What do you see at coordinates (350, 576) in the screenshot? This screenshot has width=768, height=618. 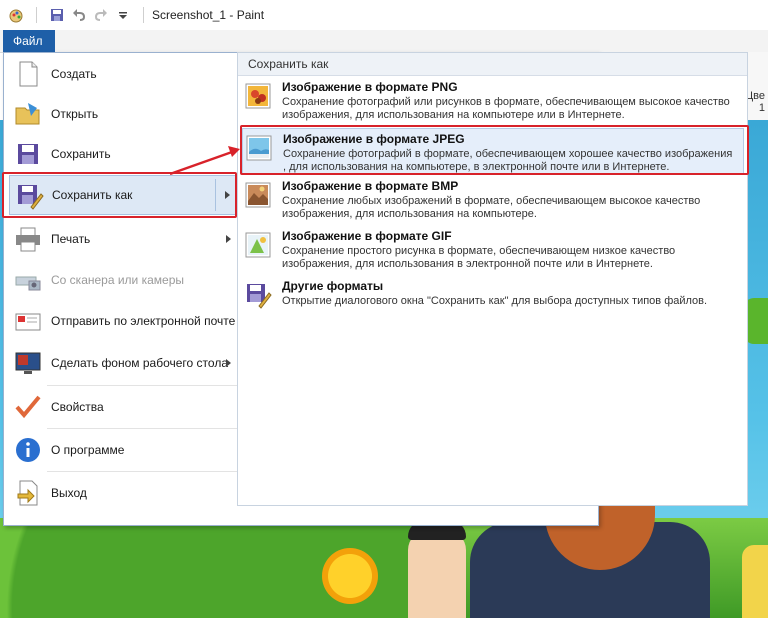 I see `canvas-wifi-sun` at bounding box center [350, 576].